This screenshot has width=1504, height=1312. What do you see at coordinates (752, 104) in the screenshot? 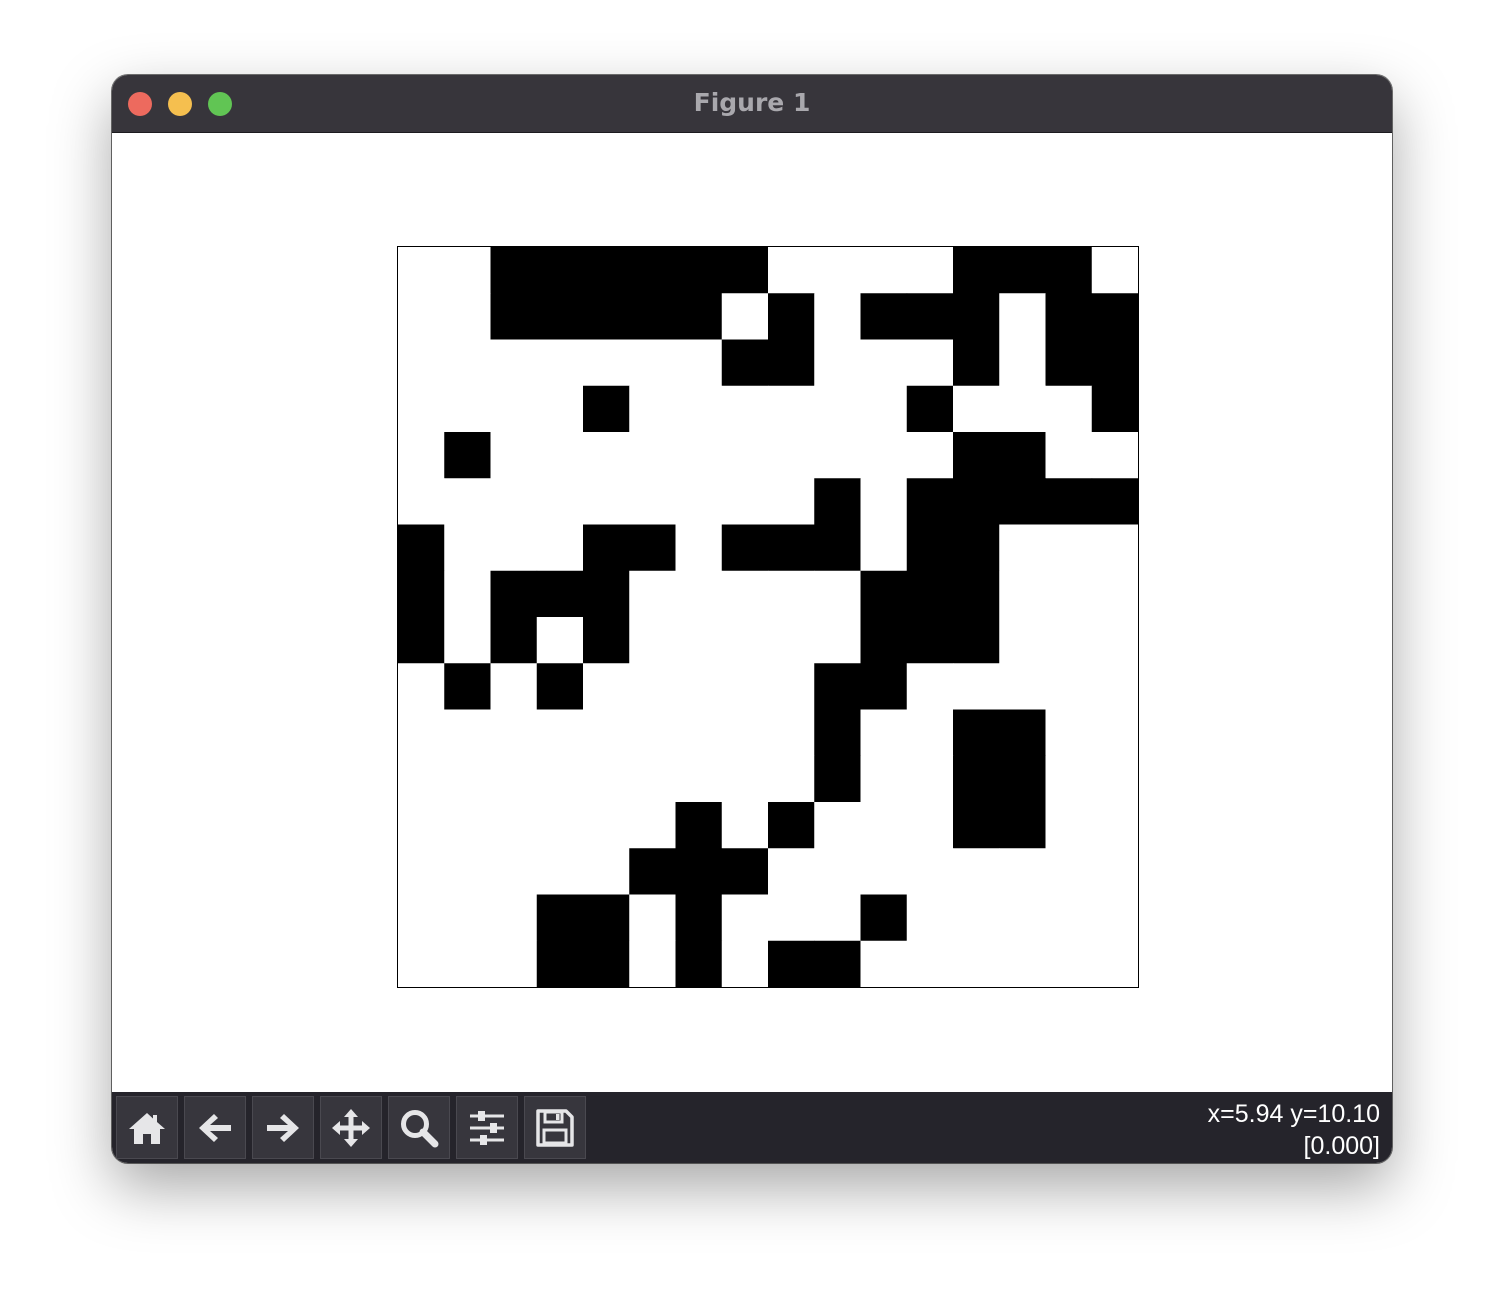
I see `title-bar: Figure 1` at bounding box center [752, 104].